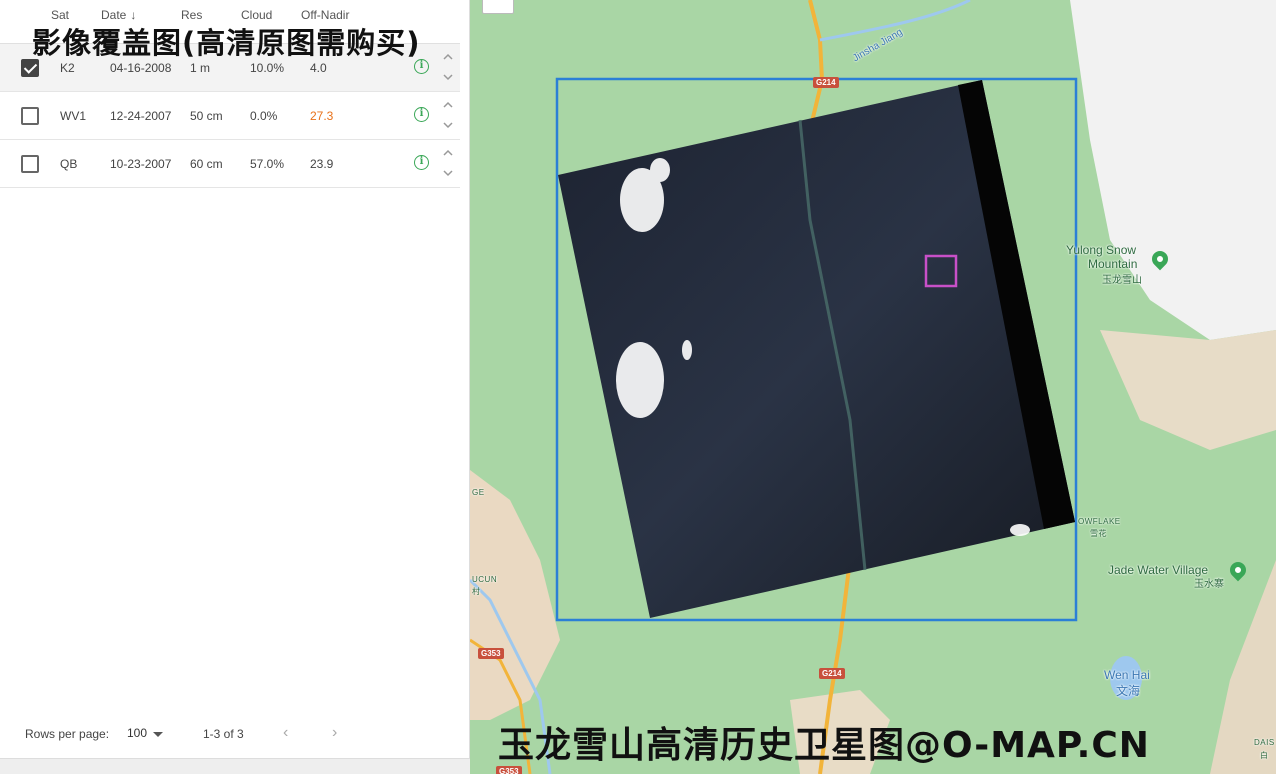 Image resolution: width=1276 pixels, height=774 pixels. Describe the element at coordinates (1127, 675) in the screenshot. I see `label-wen-hai: Wen Hai` at that location.